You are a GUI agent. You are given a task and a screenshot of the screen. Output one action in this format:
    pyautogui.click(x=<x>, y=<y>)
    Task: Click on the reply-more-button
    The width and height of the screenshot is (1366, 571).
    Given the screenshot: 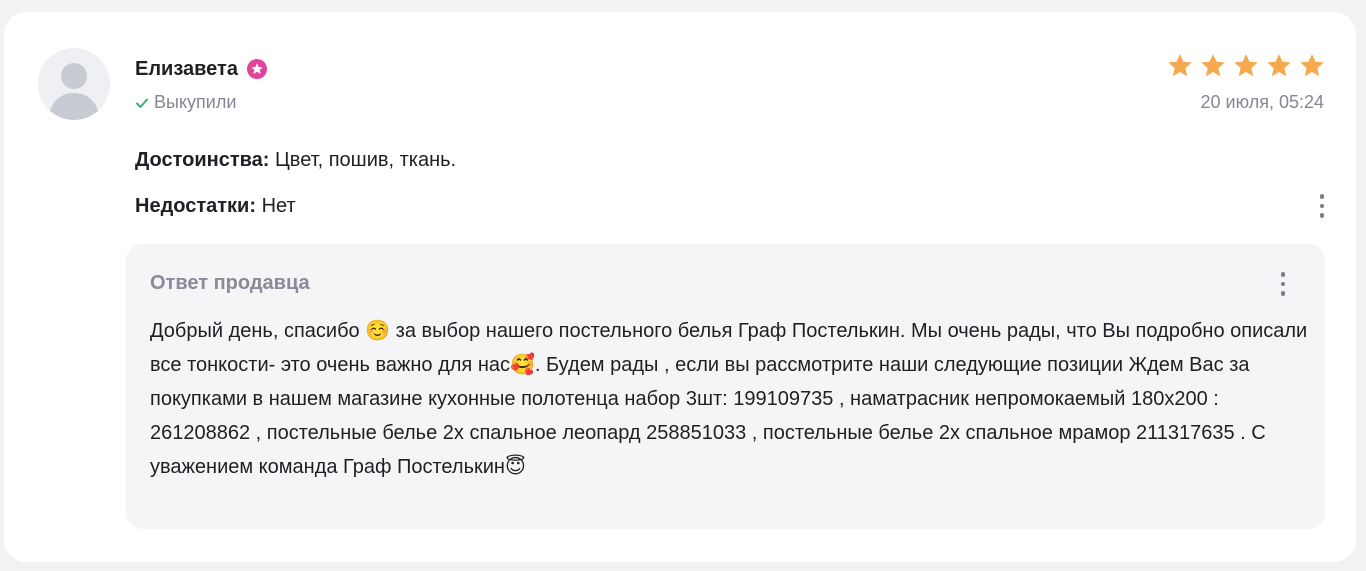 What is the action you would take?
    pyautogui.click(x=1283, y=284)
    